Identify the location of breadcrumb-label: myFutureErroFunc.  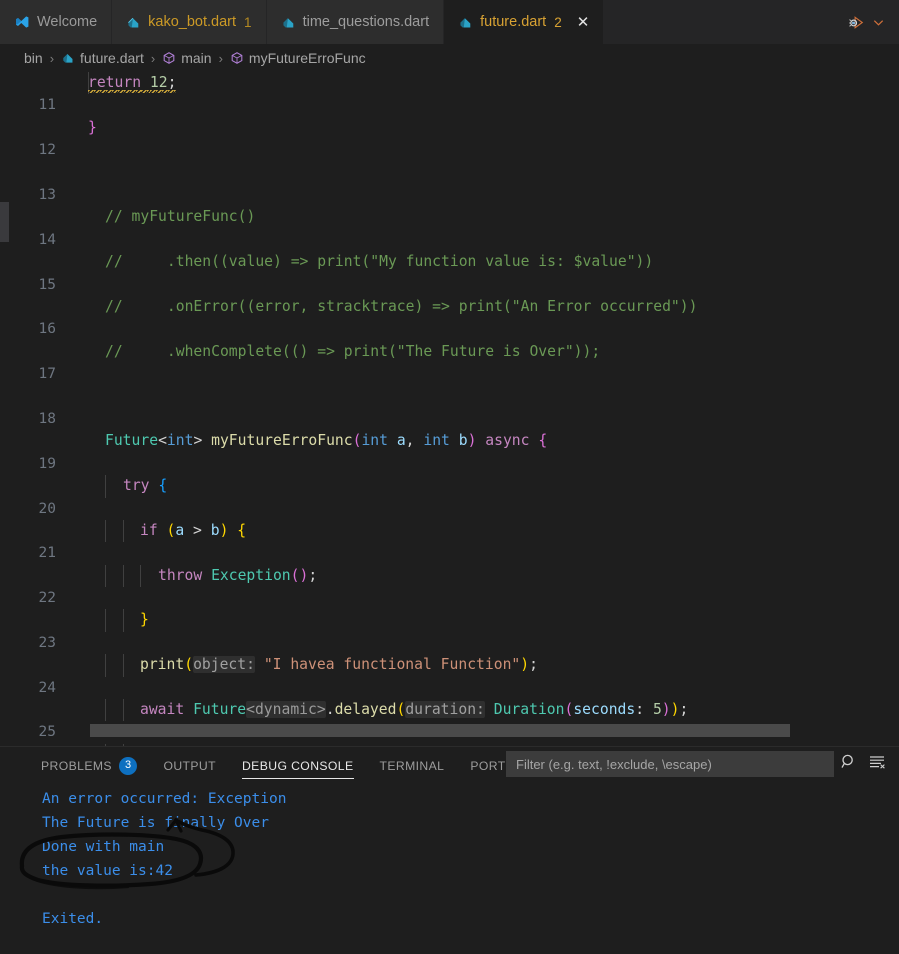
(307, 58).